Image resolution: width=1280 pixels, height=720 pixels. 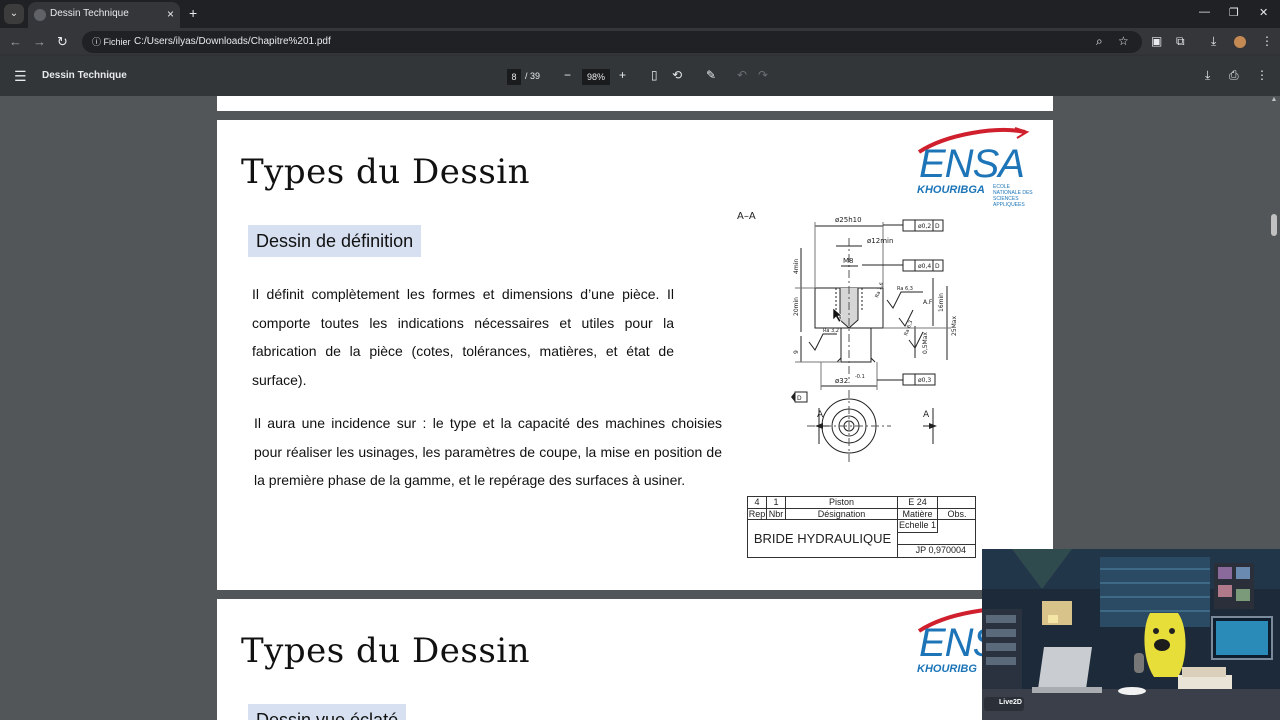 I want to click on chevron-down-icon: ⌄, so click(x=14, y=13).